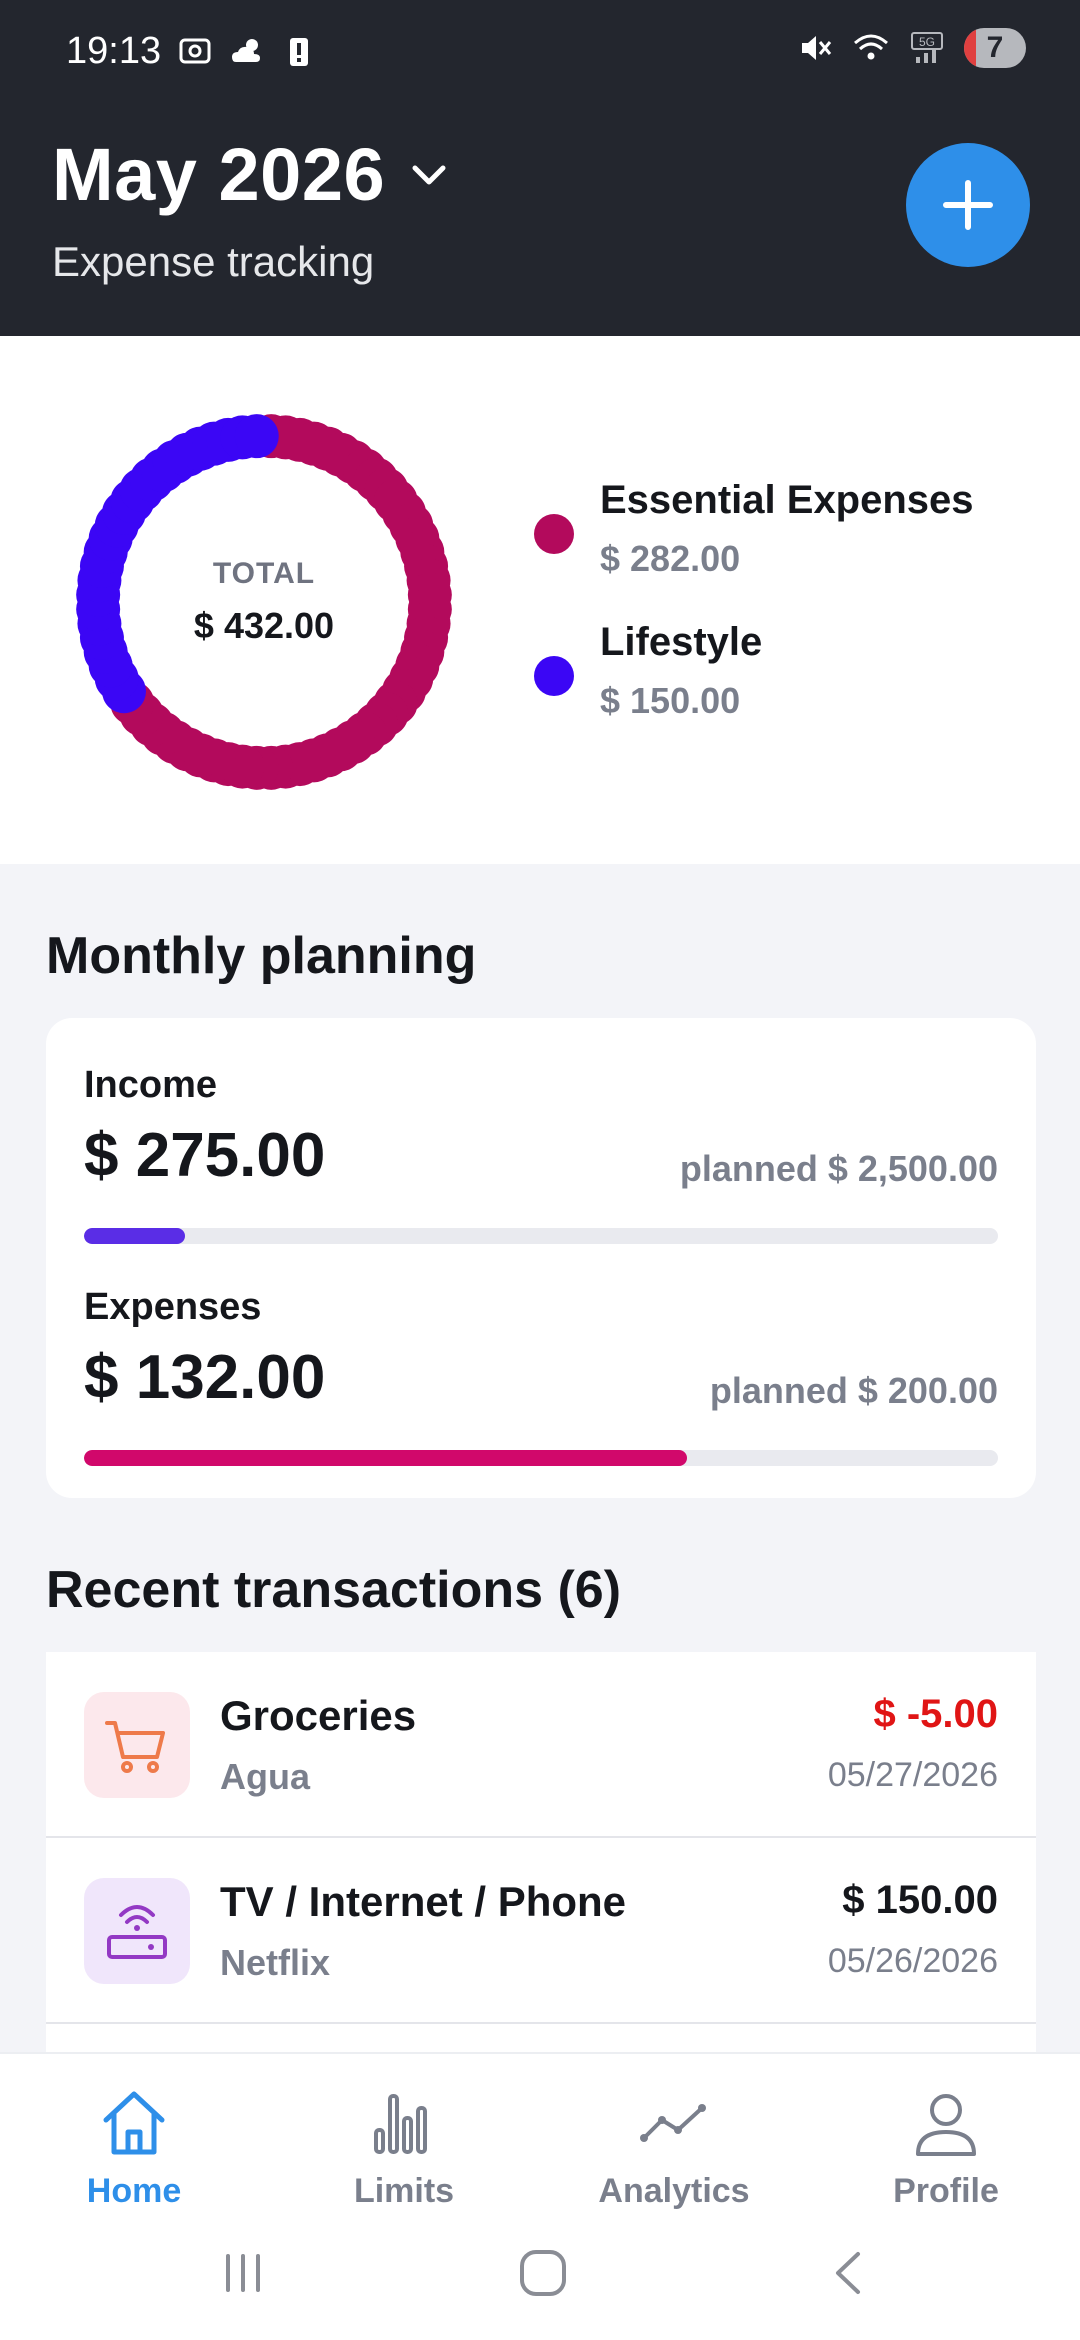  I want to click on router-icon, so click(137, 1932).